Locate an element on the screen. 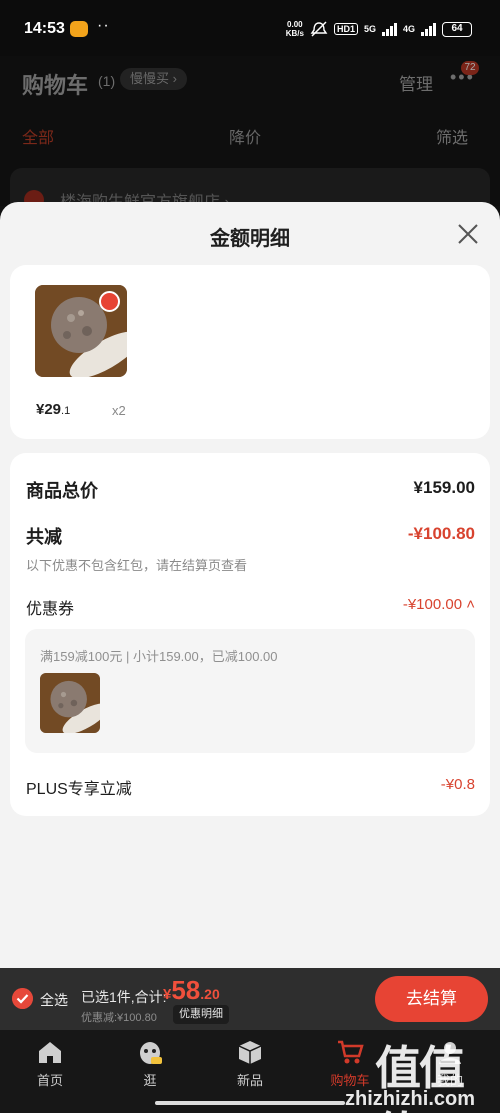 This screenshot has width=500, height=1113. total-price-value: ¥159.00 is located at coordinates (444, 487).